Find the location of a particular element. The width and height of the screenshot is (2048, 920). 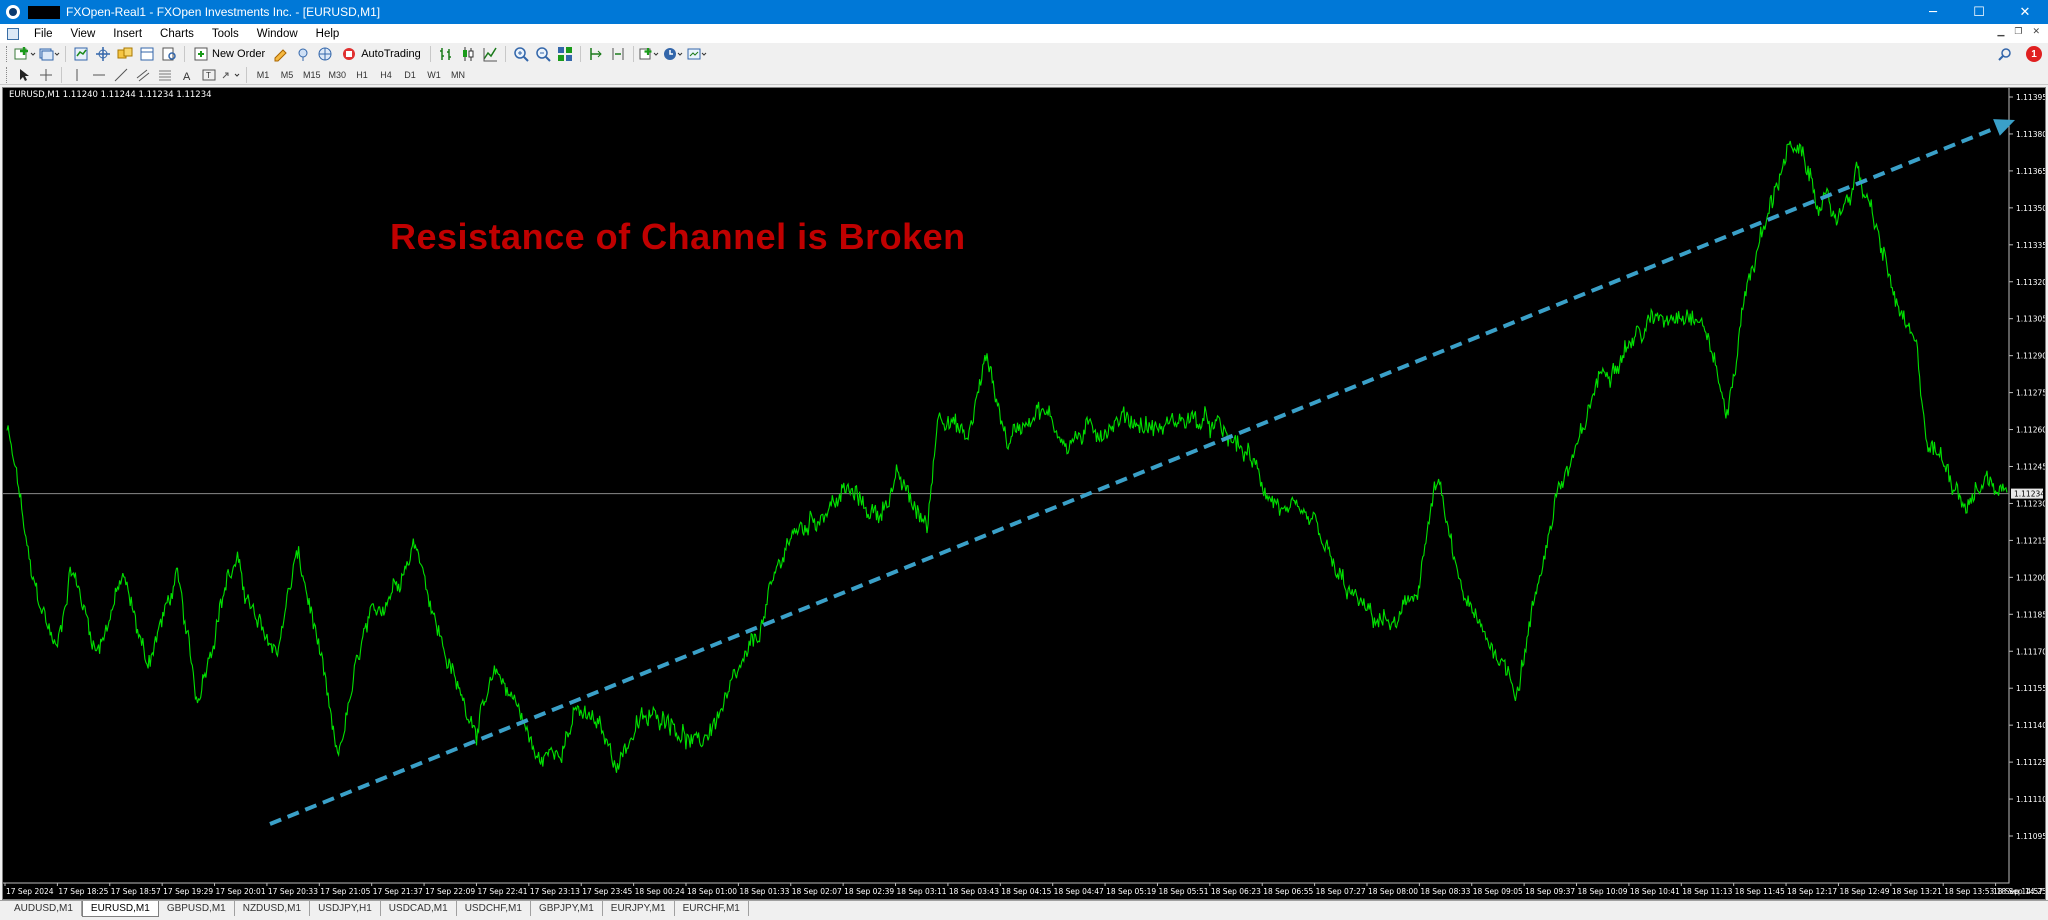

minimize-button: ─ is located at coordinates (1933, 12).